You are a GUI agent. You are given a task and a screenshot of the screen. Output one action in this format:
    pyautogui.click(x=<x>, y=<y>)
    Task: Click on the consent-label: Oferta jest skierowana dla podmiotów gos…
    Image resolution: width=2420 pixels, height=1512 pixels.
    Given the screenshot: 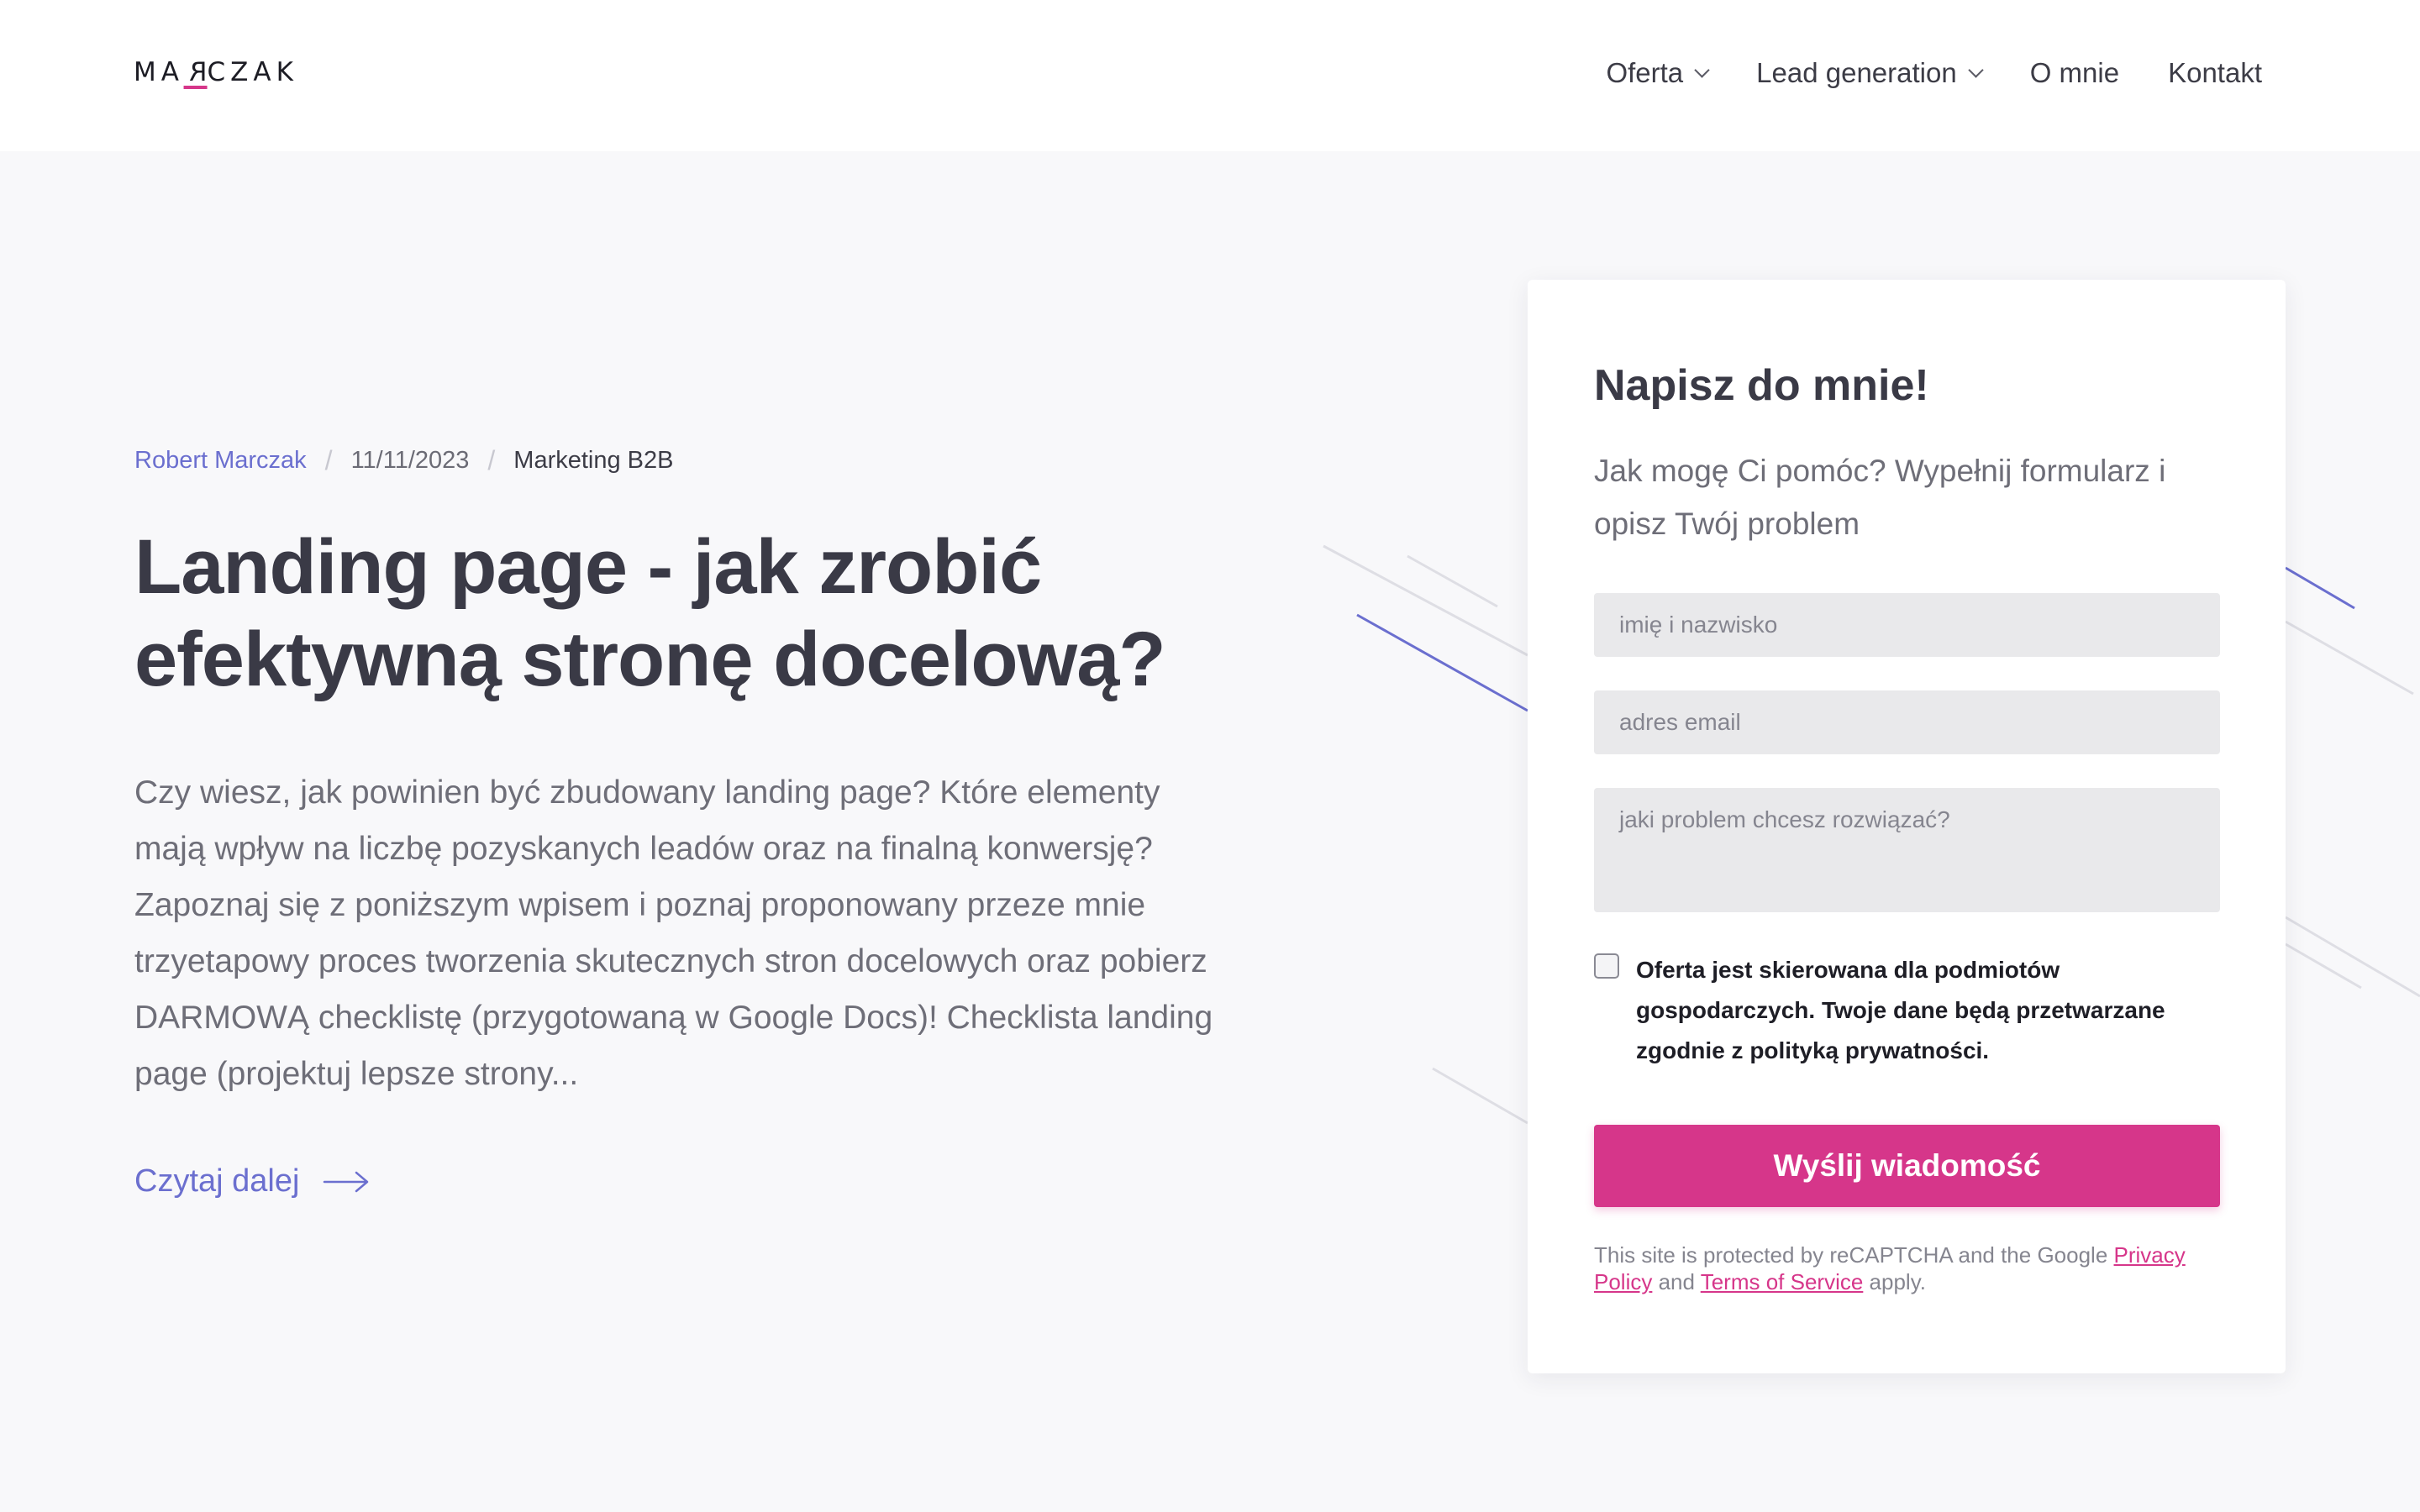 What is the action you would take?
    pyautogui.click(x=1901, y=1010)
    